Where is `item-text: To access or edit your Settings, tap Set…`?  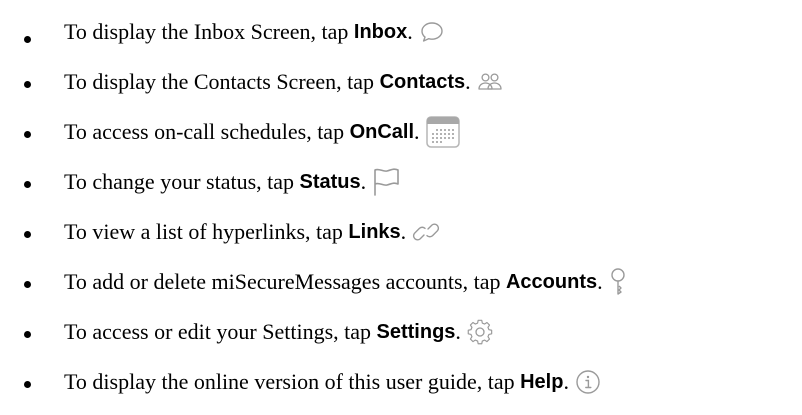
item-text: To access or edit your Settings, tap Set… is located at coordinates (278, 332).